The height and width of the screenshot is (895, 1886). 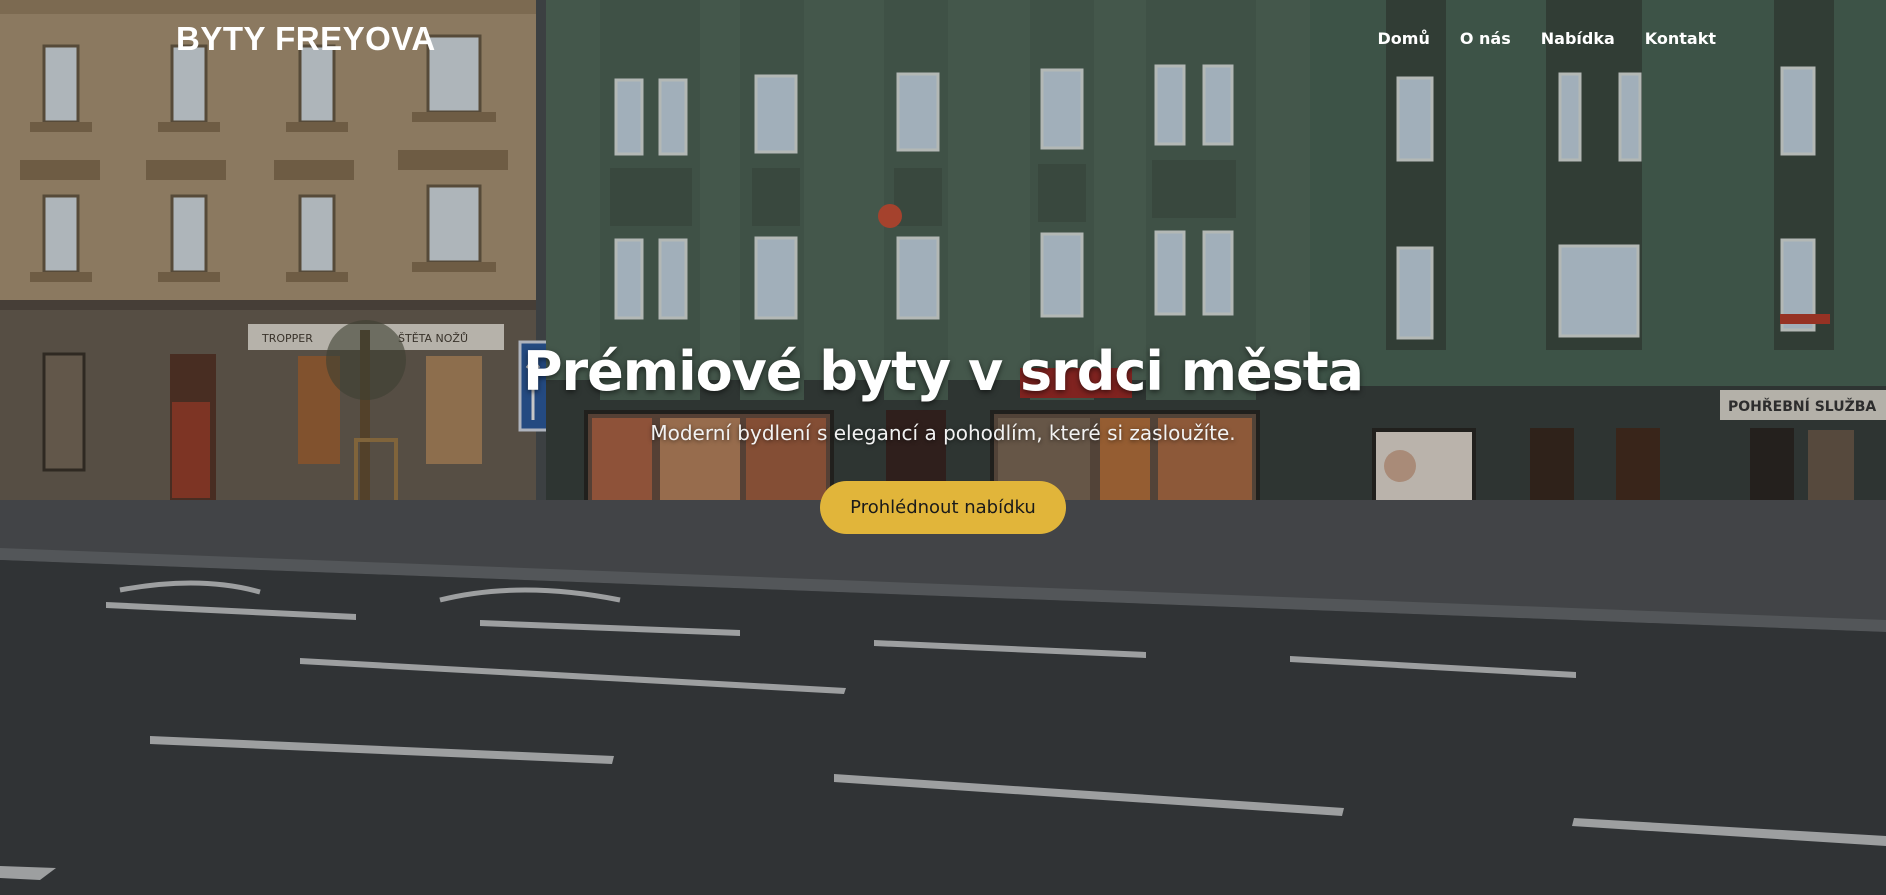 I want to click on main-nav: Domů O nás Nabídka Kontakt, so click(x=1547, y=38).